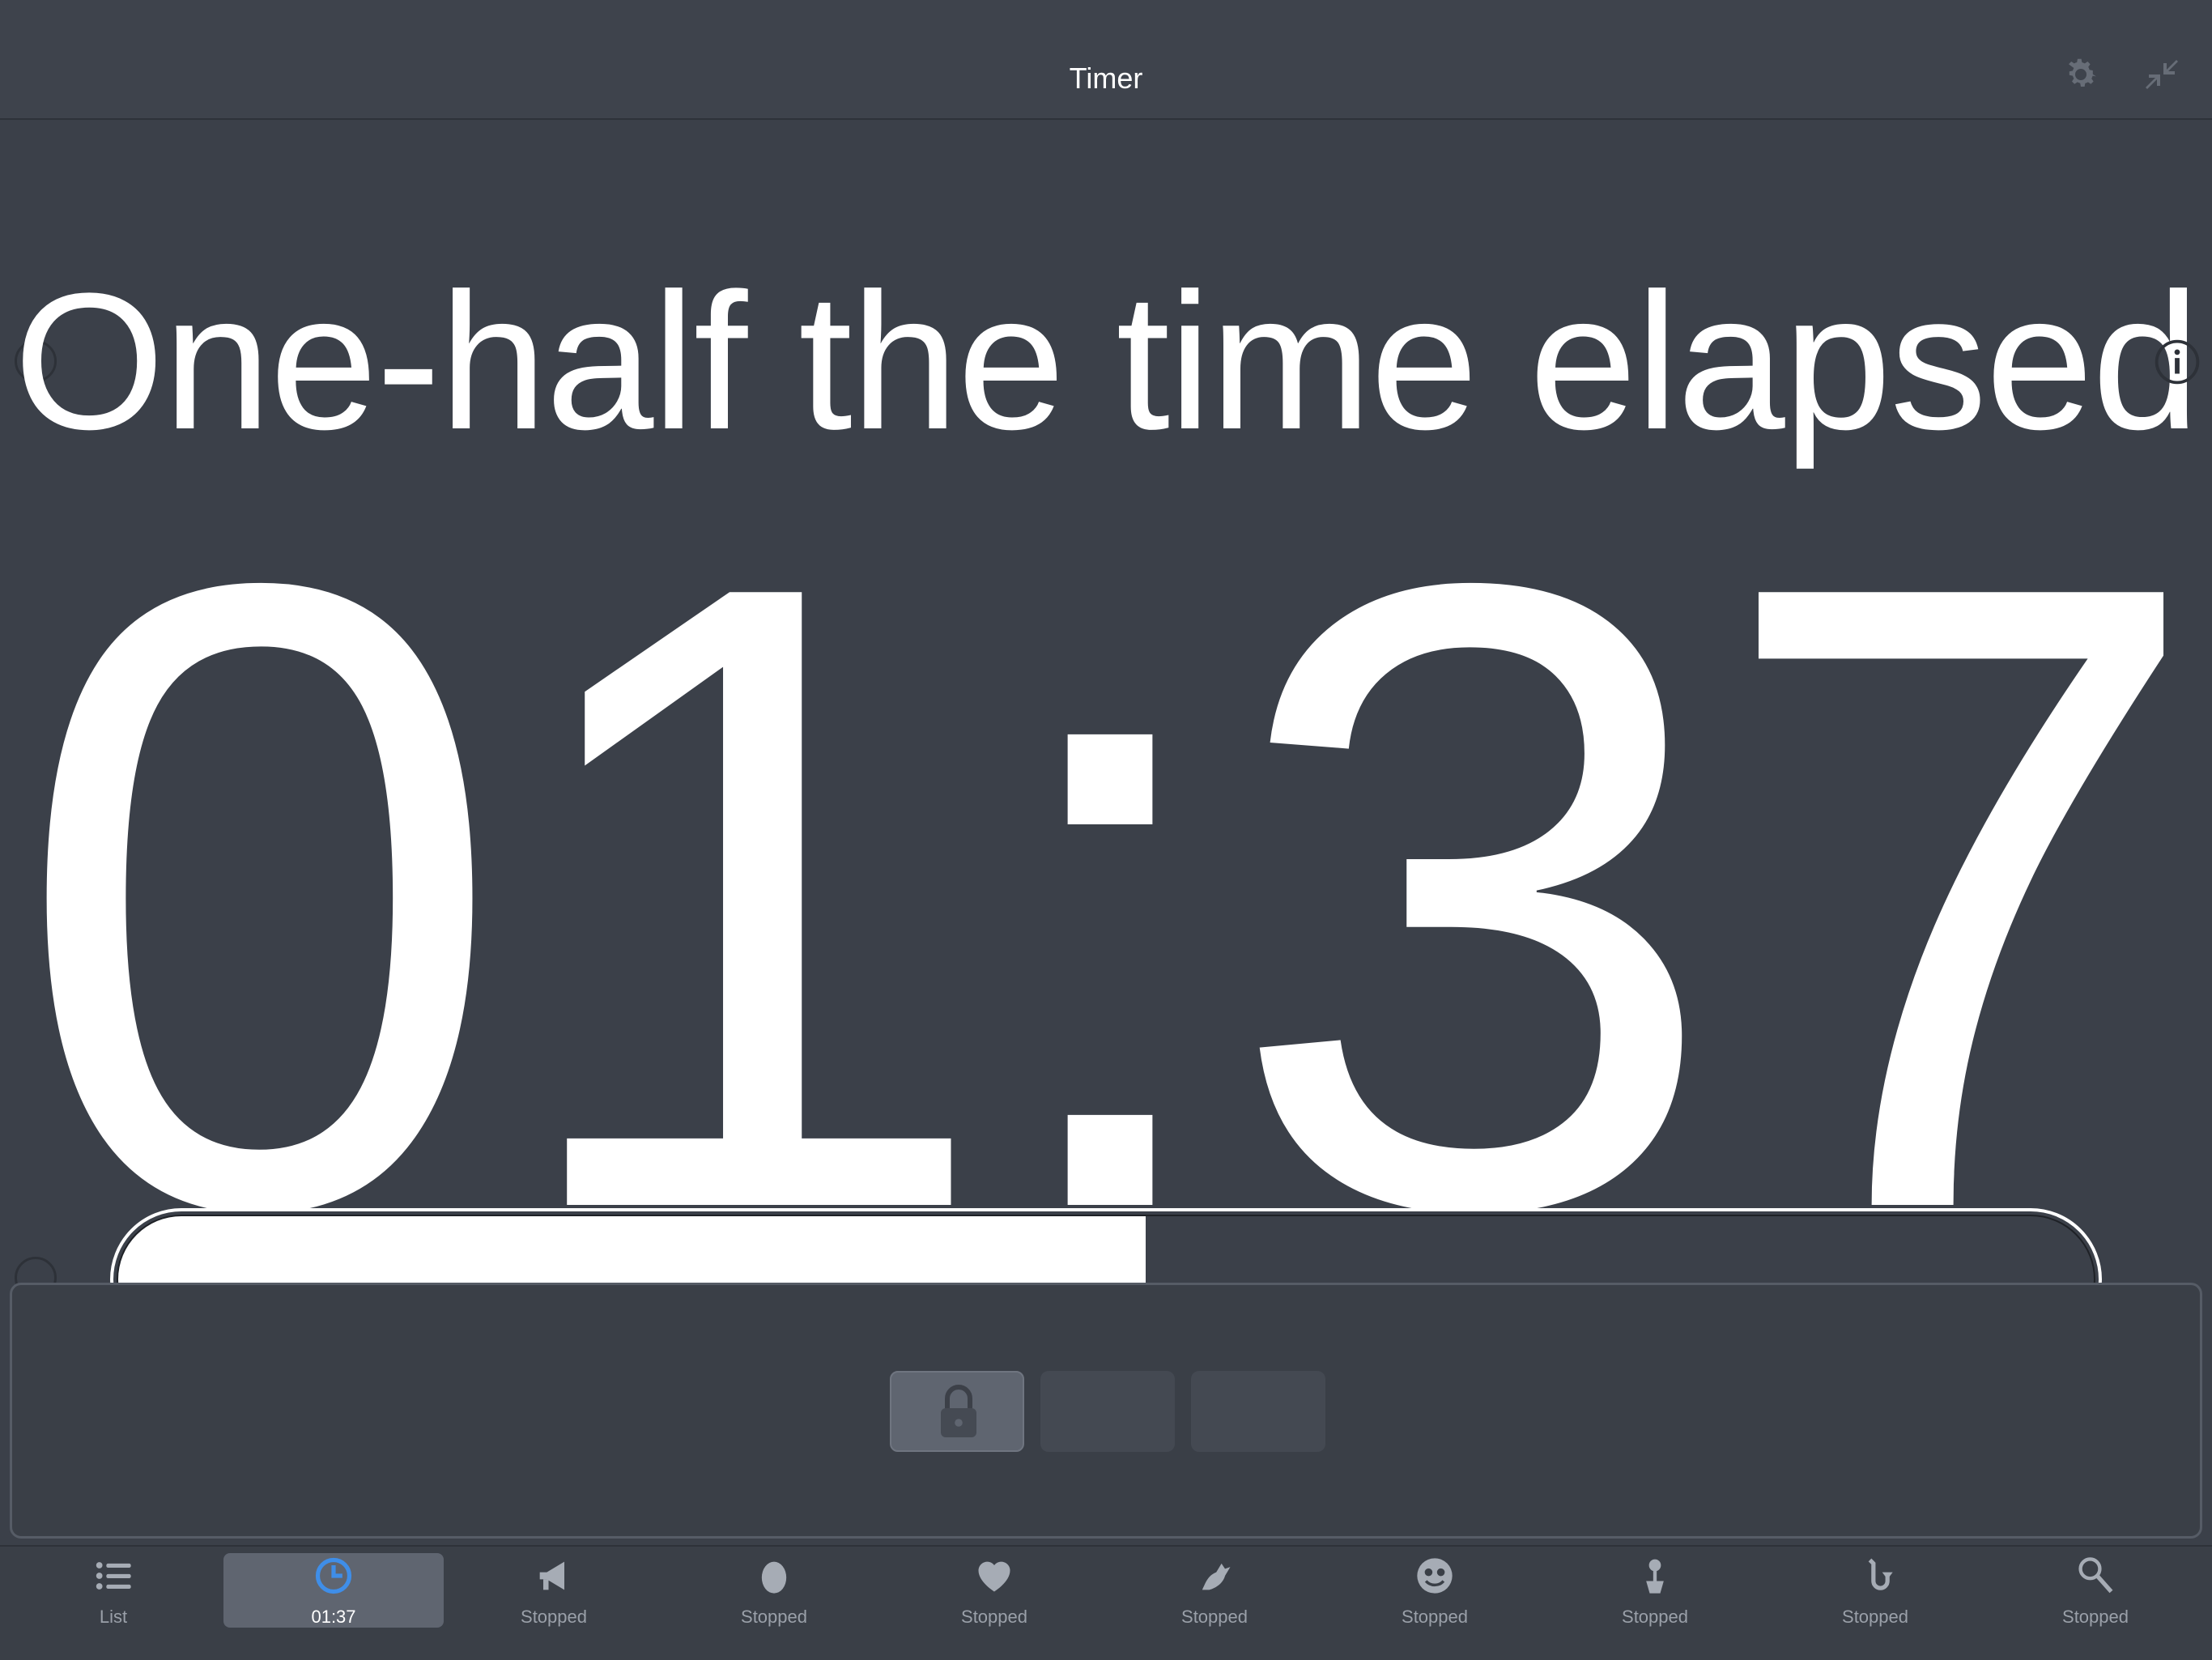  I want to click on tab-egg: Stopped, so click(774, 1603).